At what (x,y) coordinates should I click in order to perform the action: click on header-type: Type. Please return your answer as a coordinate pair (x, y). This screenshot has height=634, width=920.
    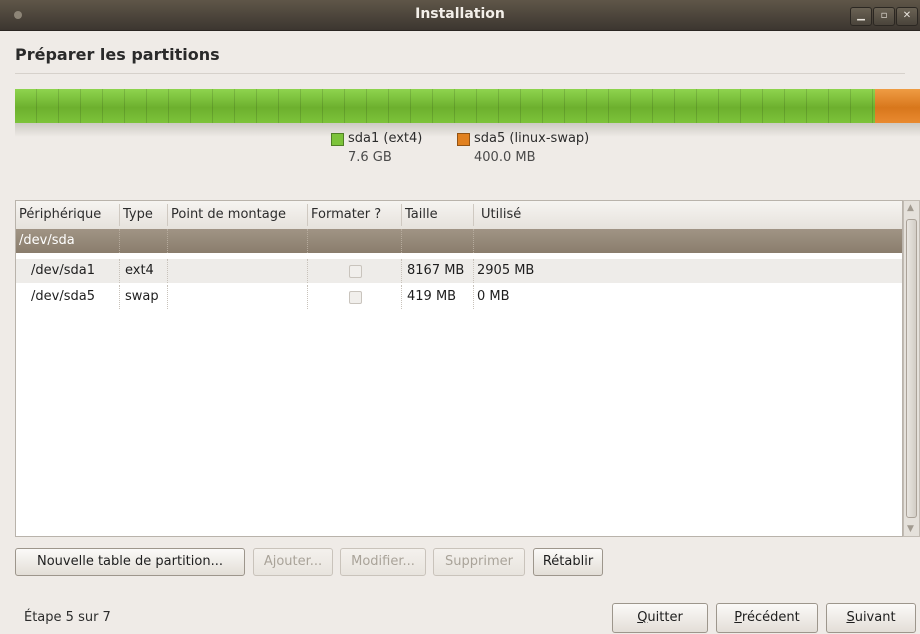
    Looking at the image, I should click on (138, 214).